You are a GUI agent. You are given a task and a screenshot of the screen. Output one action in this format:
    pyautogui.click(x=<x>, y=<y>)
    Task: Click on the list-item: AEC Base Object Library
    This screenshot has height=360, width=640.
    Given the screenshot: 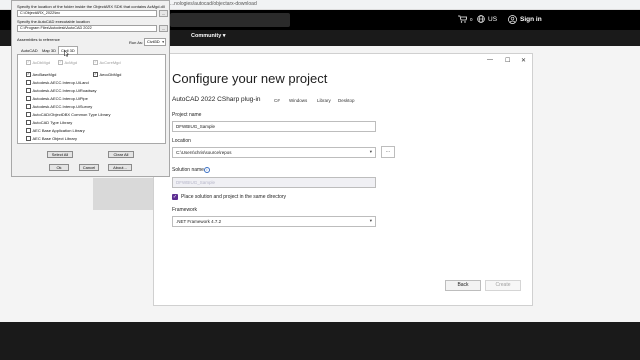 What is the action you would take?
    pyautogui.click(x=51, y=138)
    